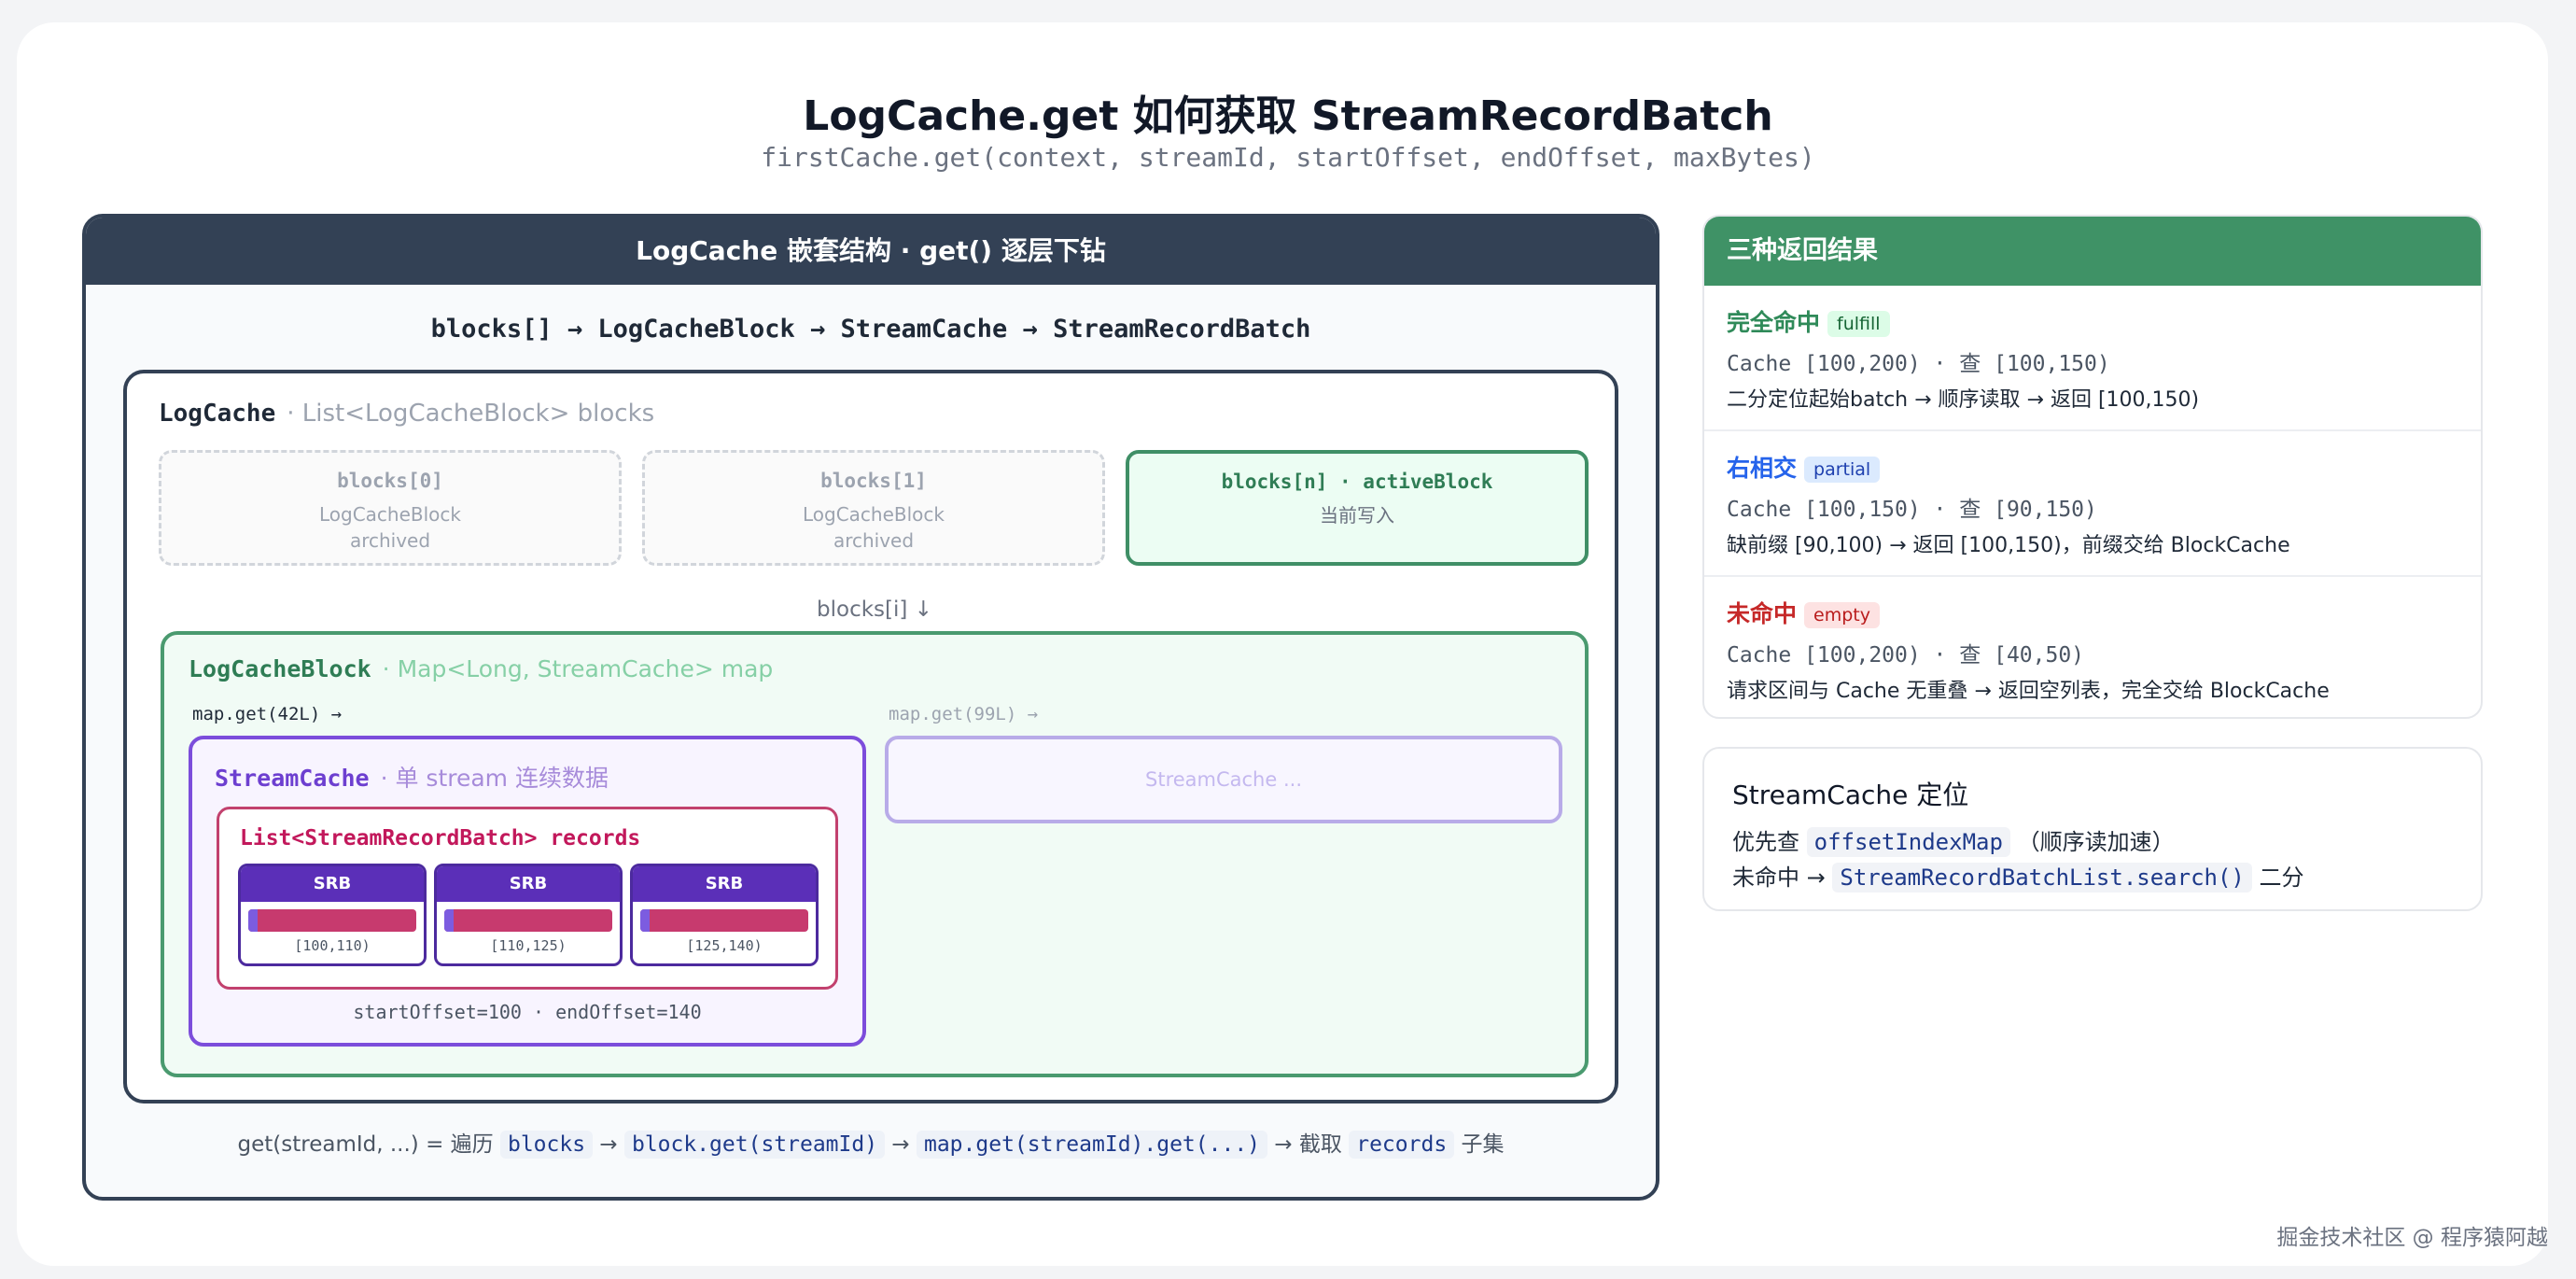 The image size is (2576, 1279). I want to click on logcache-label: LogCache · List<LogCacheBlock> blocks, so click(406, 414).